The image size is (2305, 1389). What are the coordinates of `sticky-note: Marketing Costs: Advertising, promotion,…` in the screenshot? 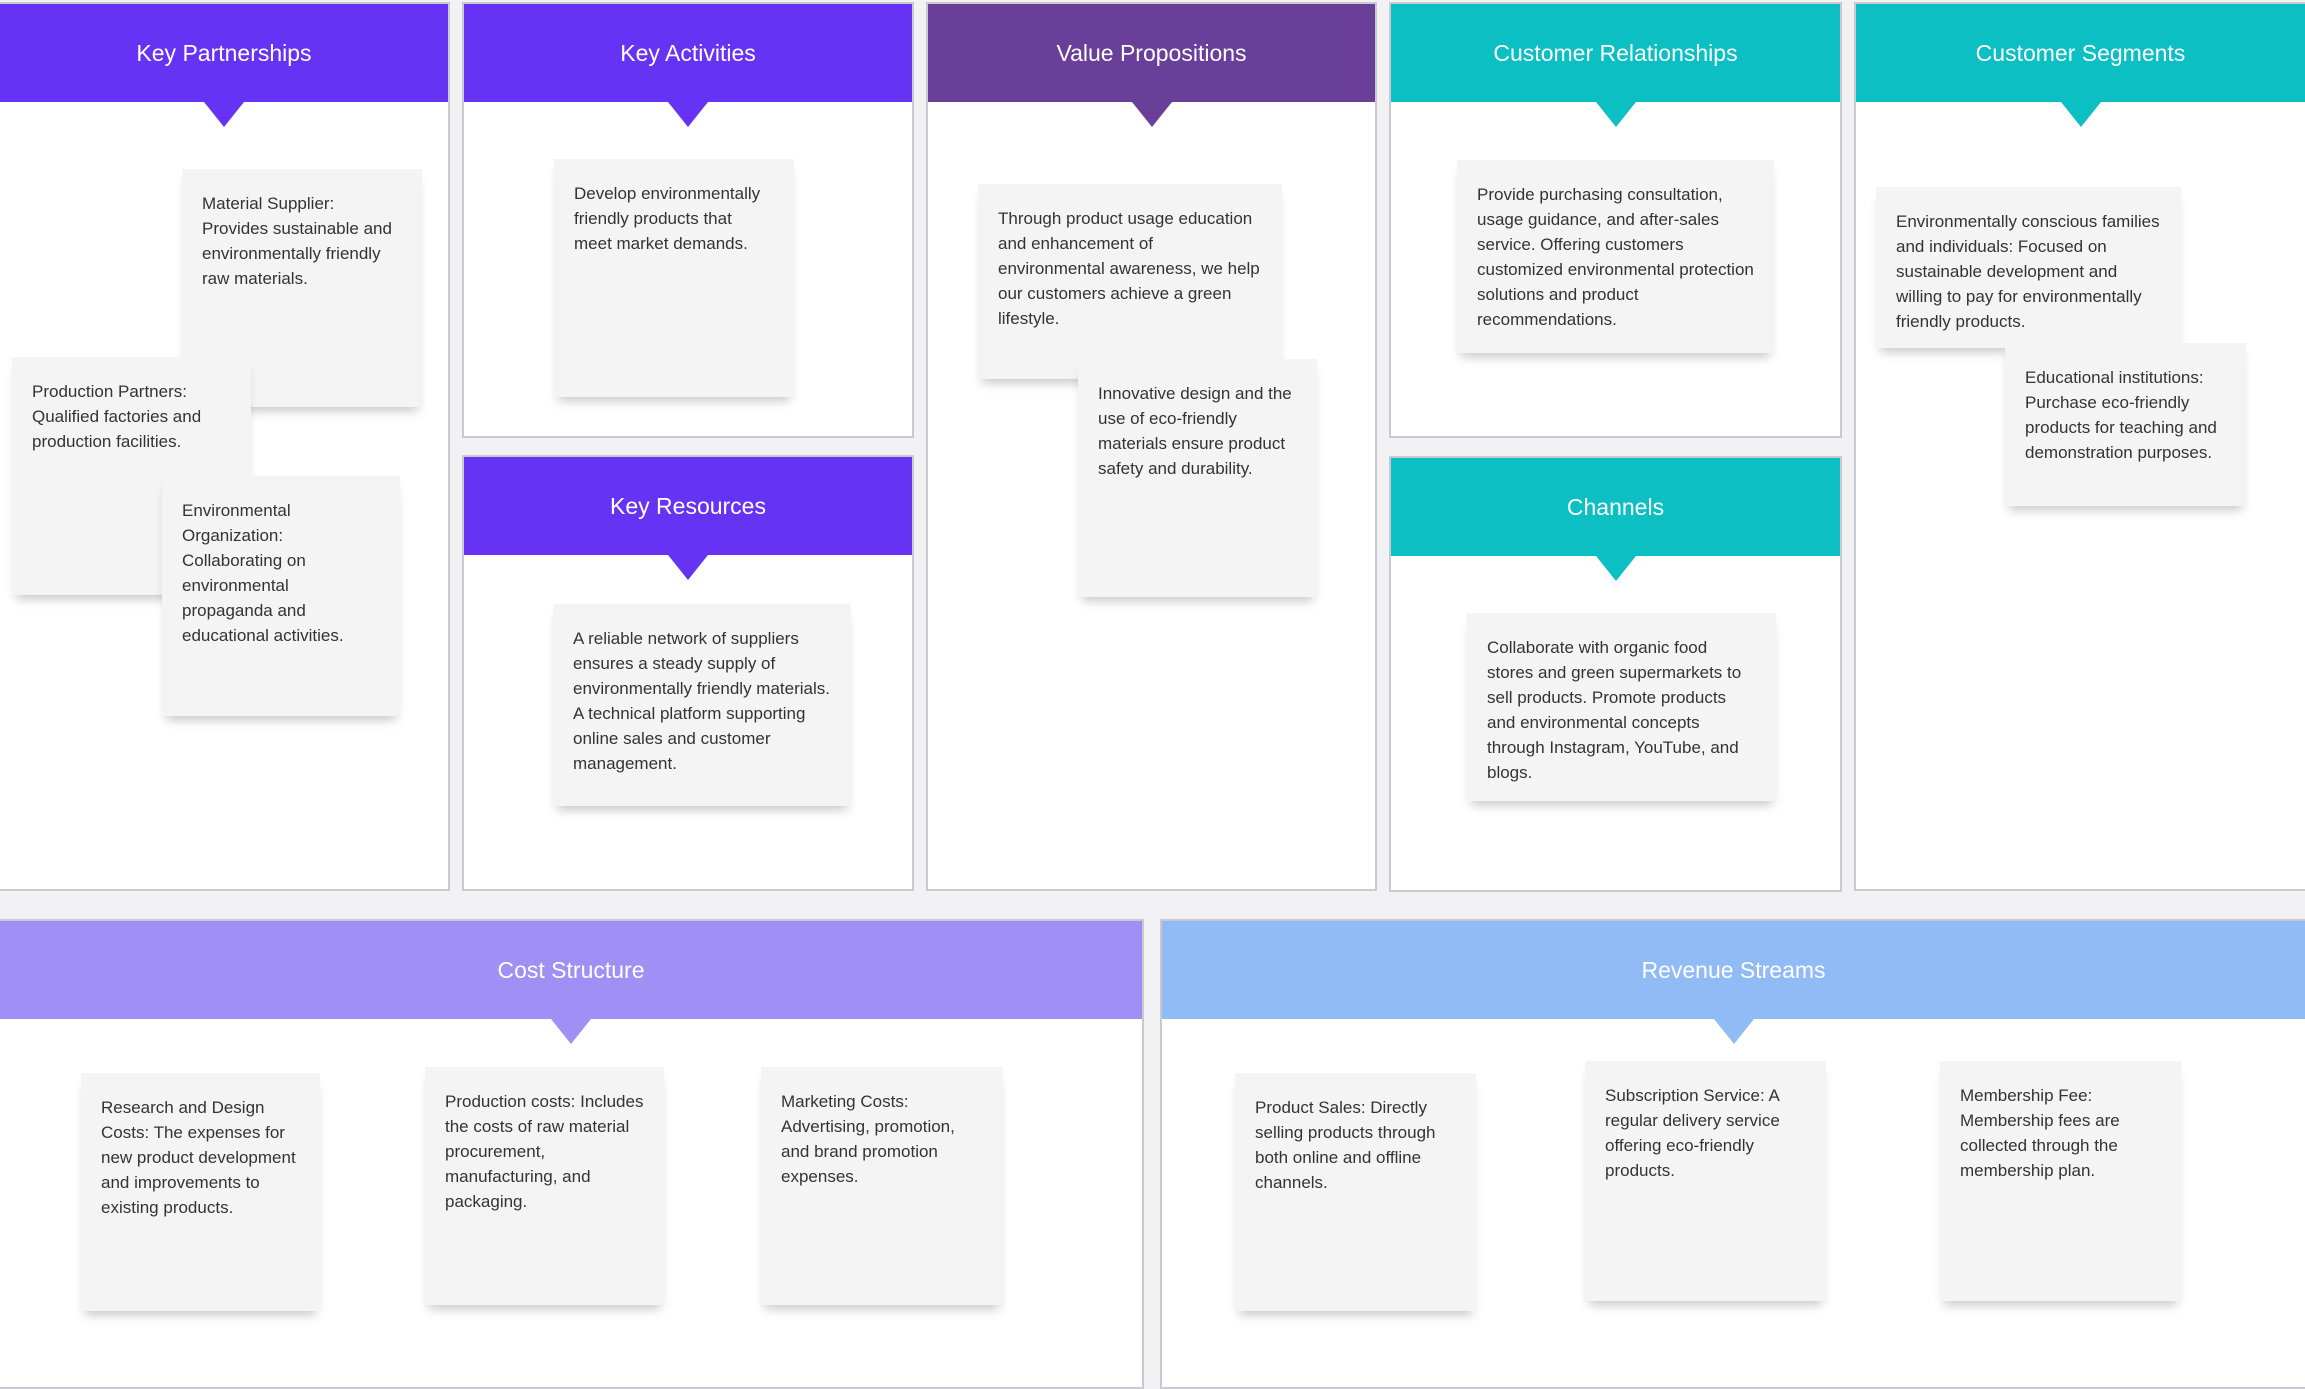 It's located at (882, 1186).